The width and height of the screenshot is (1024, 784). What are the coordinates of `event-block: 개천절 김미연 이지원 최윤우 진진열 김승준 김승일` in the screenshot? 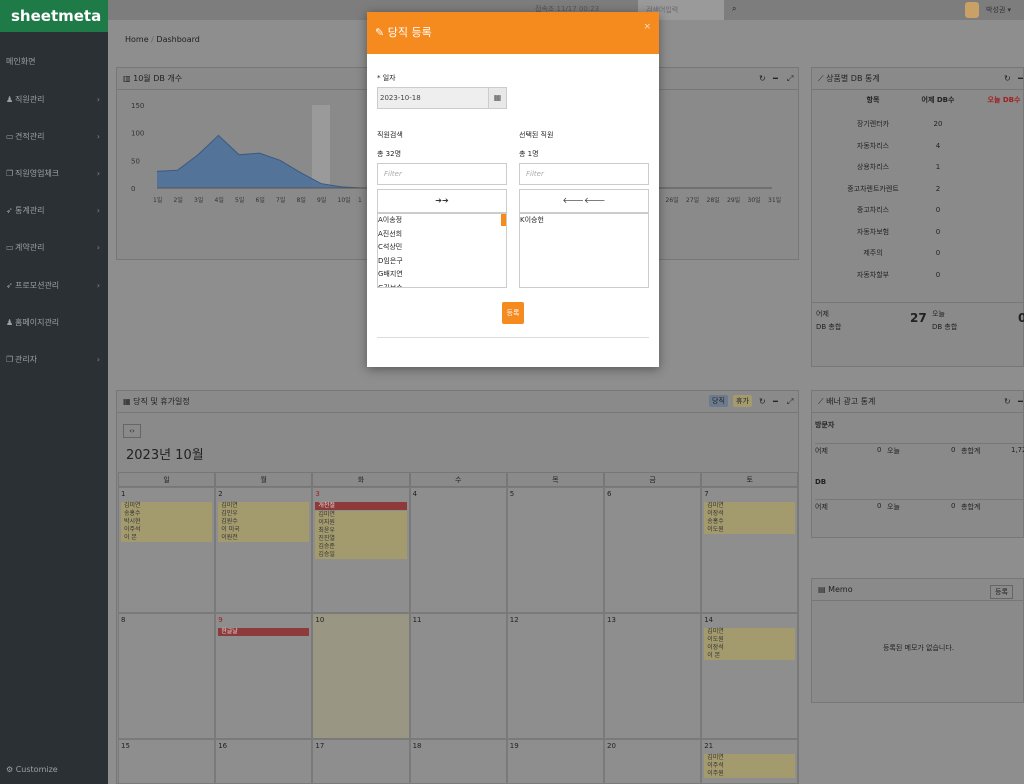 It's located at (361, 530).